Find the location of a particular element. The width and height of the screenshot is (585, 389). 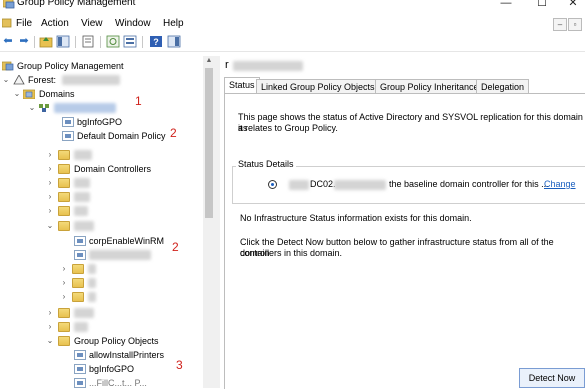

tree-item-label: Default Domain Policy is located at coordinates (121, 136).